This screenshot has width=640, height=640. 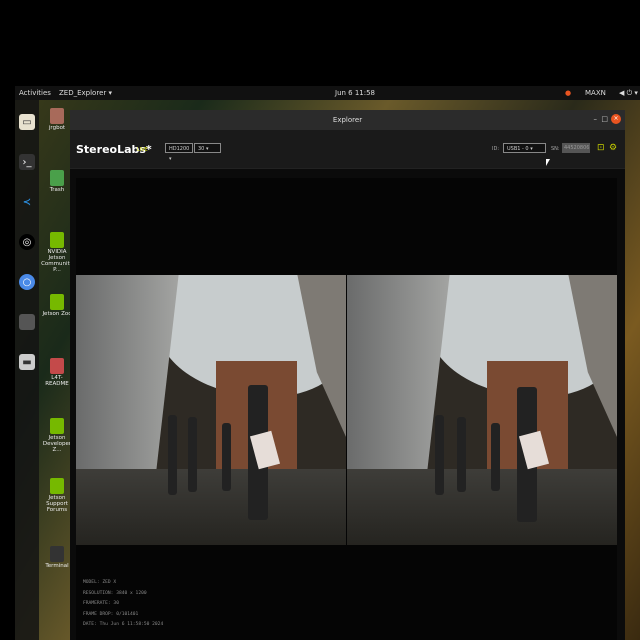 What do you see at coordinates (524, 148) in the screenshot?
I see `camera-id-select: USB1 - 0 ▾` at bounding box center [524, 148].